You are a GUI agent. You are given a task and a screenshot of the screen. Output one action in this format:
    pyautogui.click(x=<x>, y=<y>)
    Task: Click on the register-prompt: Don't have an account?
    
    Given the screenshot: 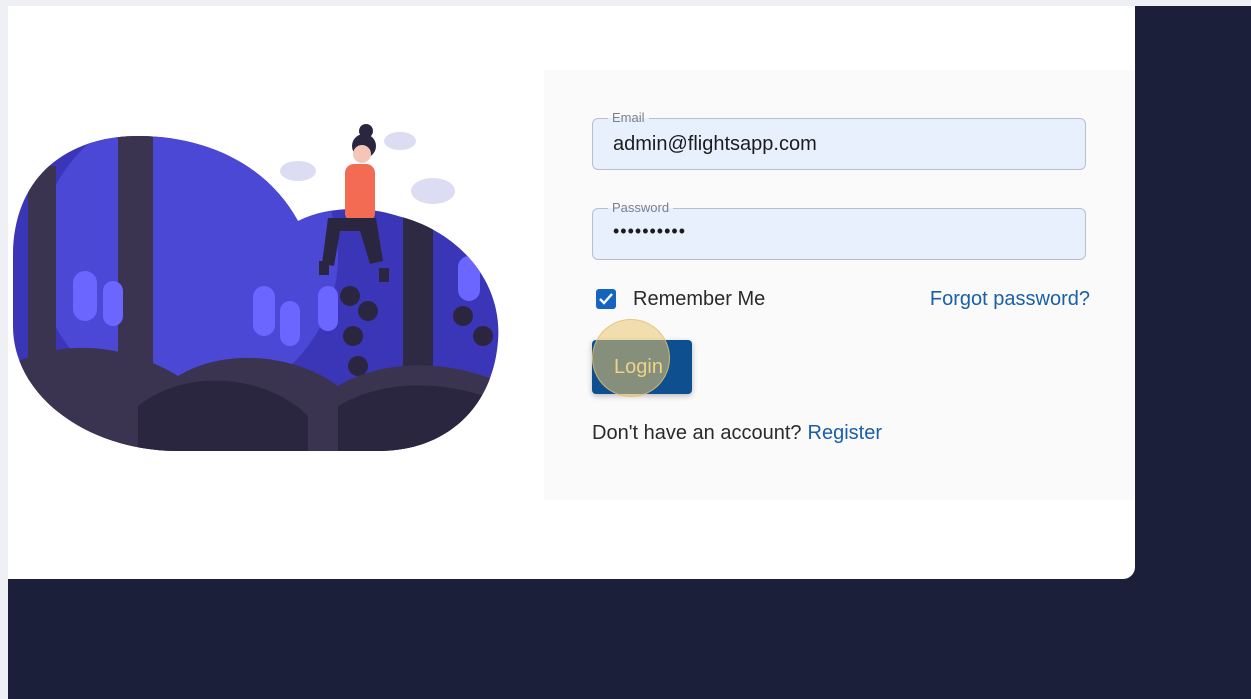 What is the action you would take?
    pyautogui.click(x=697, y=433)
    